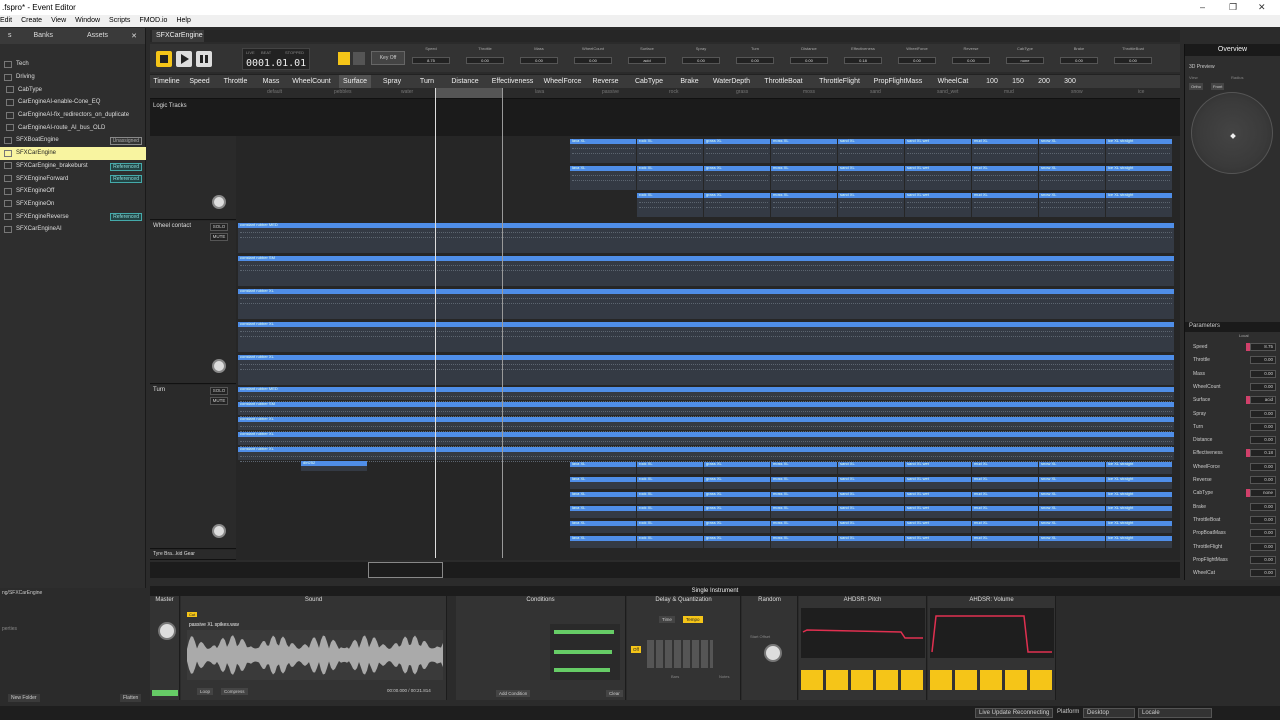 The image size is (1280, 720). What do you see at coordinates (1233, 414) in the screenshot?
I see `parameter-row: Spray 0.00` at bounding box center [1233, 414].